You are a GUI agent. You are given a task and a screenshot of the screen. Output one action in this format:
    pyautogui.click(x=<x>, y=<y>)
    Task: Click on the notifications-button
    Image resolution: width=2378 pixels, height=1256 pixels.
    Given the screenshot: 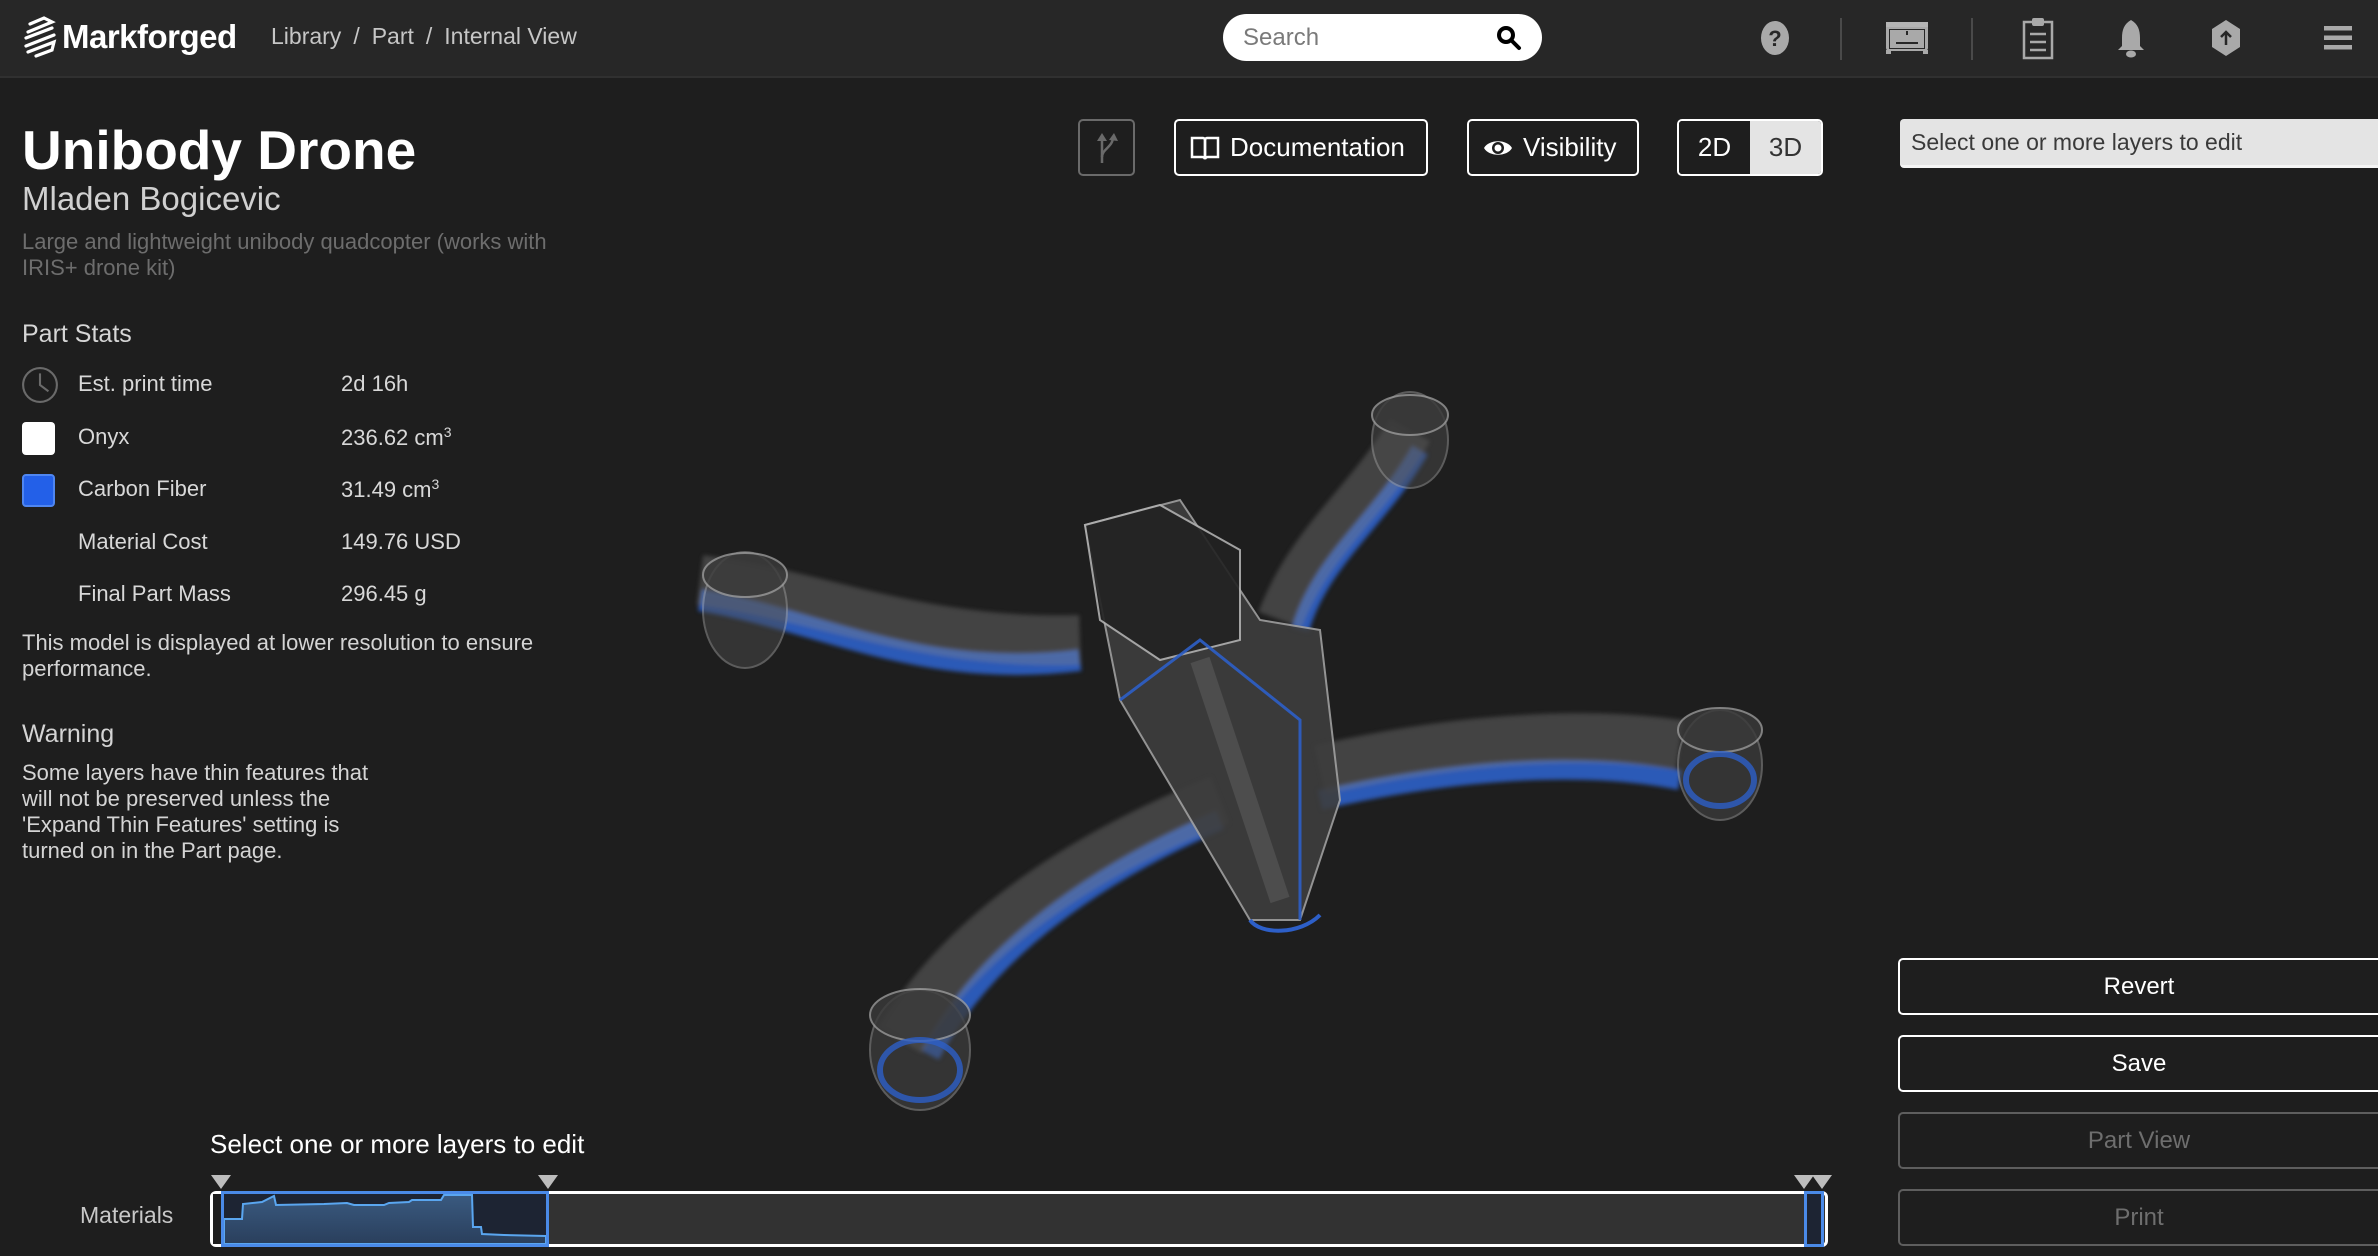 What is the action you would take?
    pyautogui.click(x=2131, y=38)
    